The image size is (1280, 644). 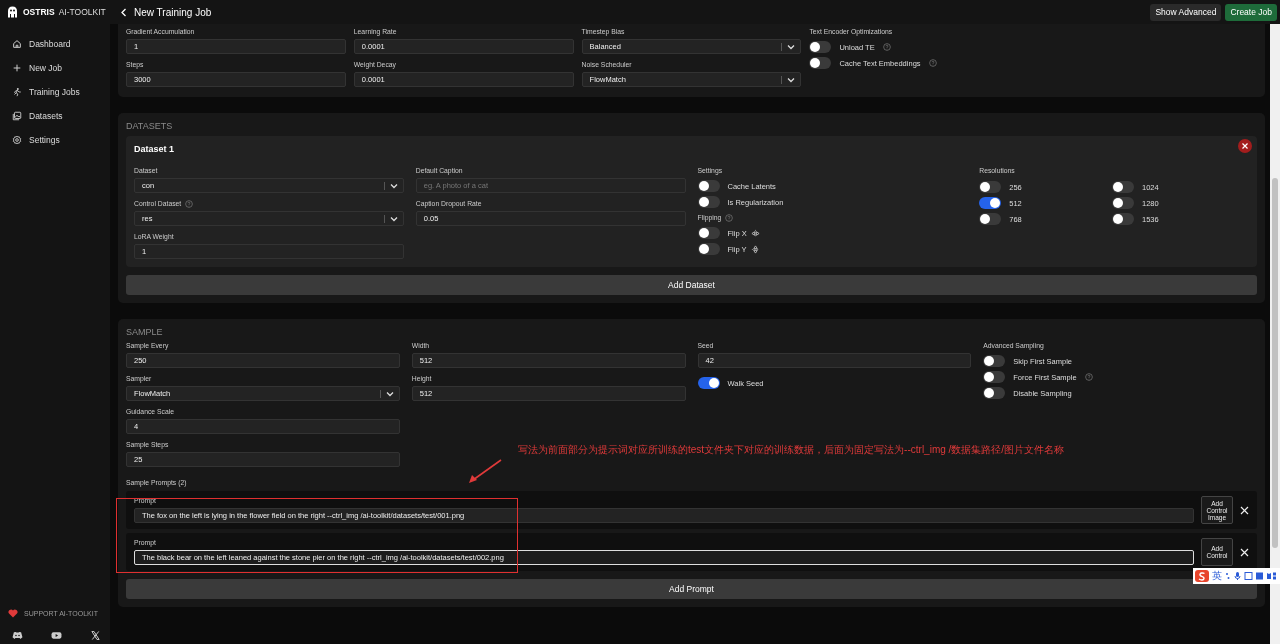 What do you see at coordinates (1186, 12) in the screenshot?
I see `advanced-button: Show Advanced` at bounding box center [1186, 12].